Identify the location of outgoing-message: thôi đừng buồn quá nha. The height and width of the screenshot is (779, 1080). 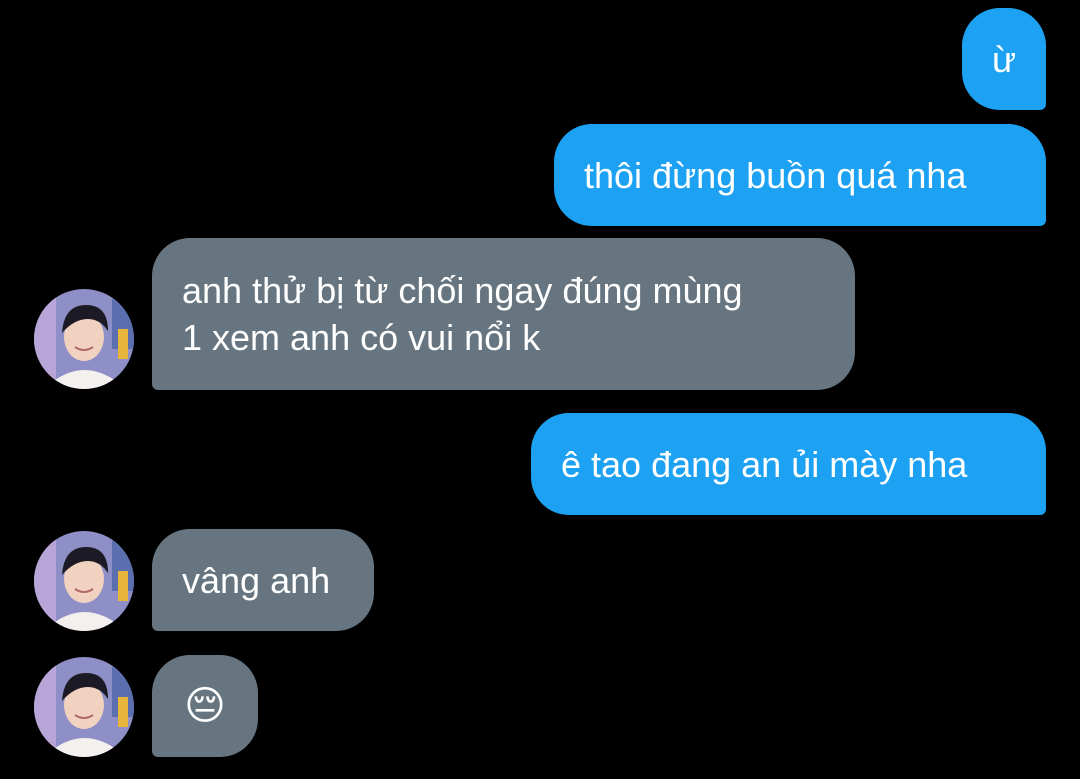
(800, 175).